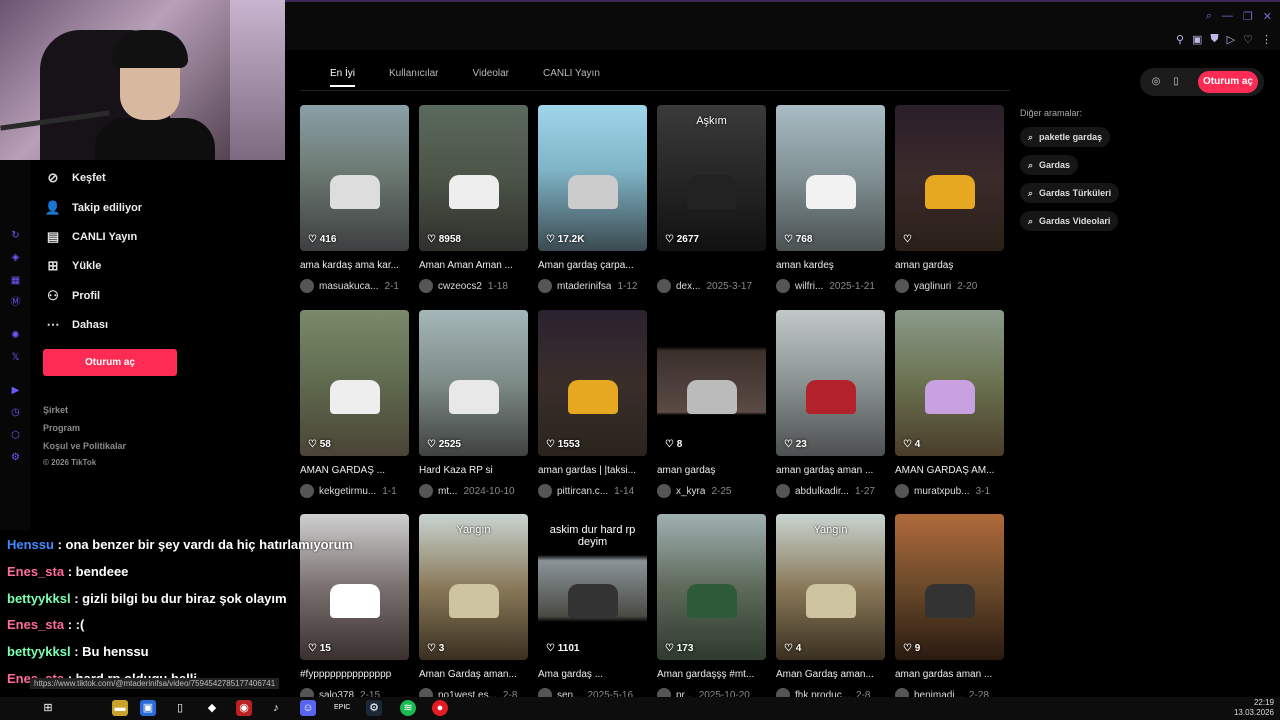 The image size is (1280, 720). What do you see at coordinates (354, 587) in the screenshot?
I see `video-thumbnail: ♡ 15` at bounding box center [354, 587].